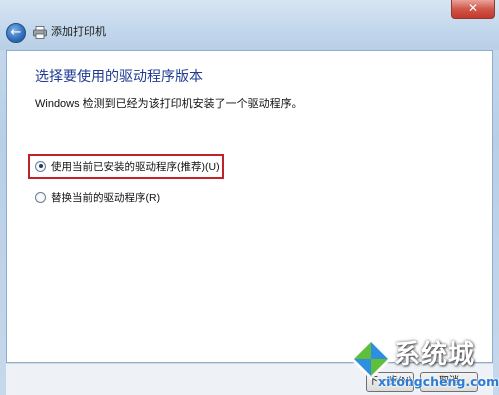 This screenshot has width=499, height=395. What do you see at coordinates (40, 166) in the screenshot?
I see `radio-button-checked` at bounding box center [40, 166].